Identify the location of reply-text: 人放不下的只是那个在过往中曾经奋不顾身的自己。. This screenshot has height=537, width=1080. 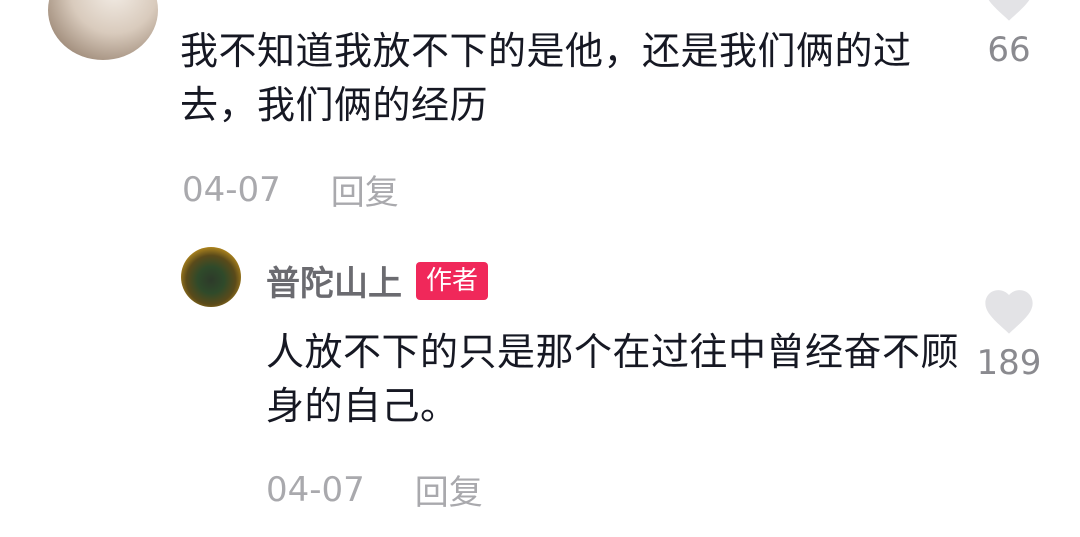
(613, 379).